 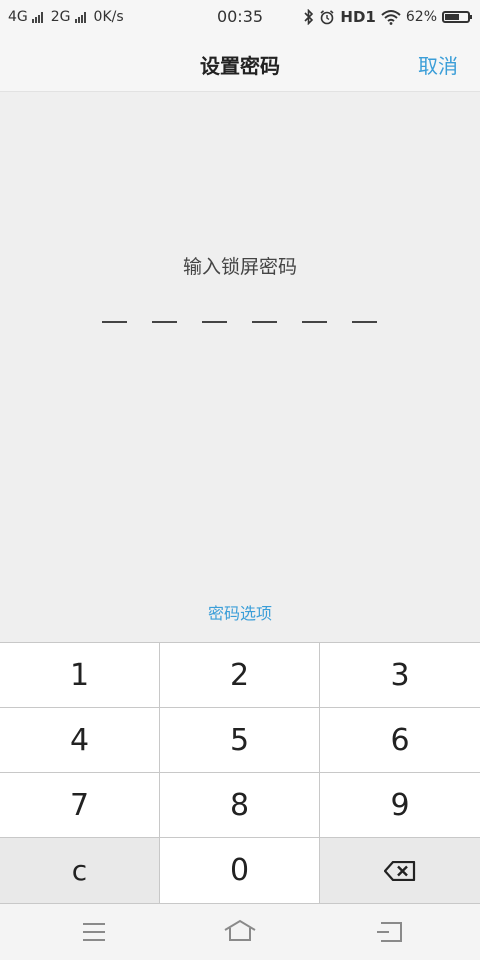 I want to click on hd-label: HD1, so click(x=358, y=17).